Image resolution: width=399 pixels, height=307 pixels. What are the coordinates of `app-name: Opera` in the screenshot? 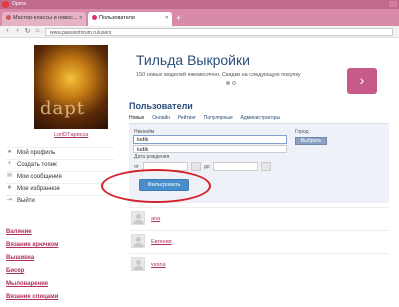 It's located at (19, 4).